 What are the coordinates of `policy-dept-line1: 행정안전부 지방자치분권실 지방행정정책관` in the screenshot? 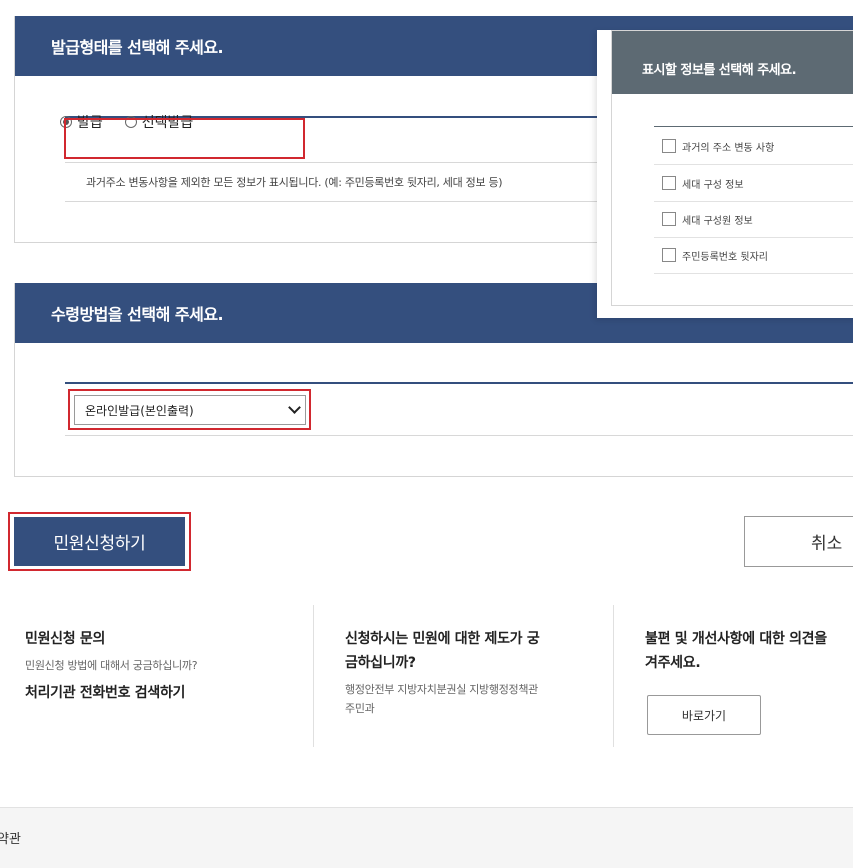 It's located at (441, 689).